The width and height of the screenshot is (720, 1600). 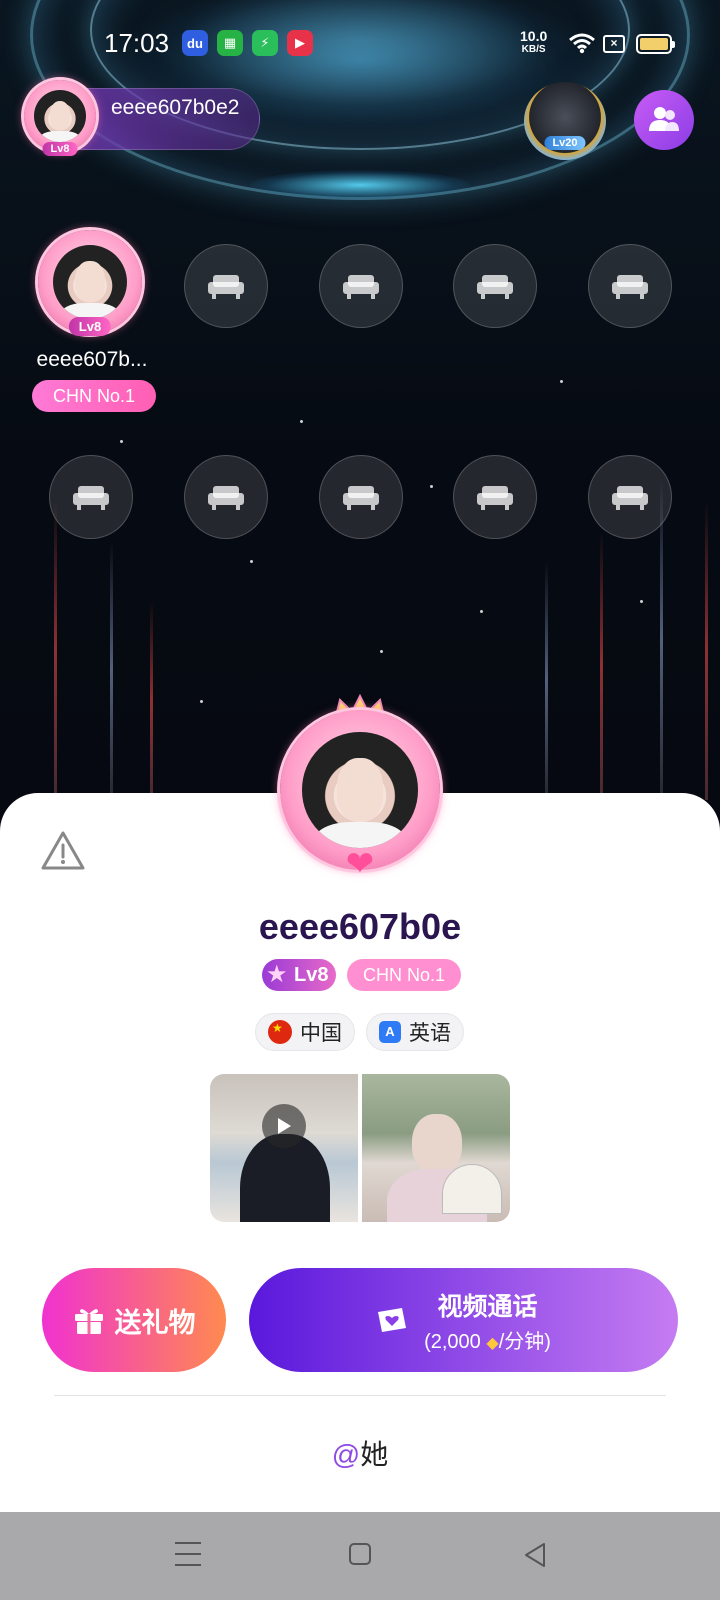 I want to click on video-app-icon: ▶, so click(x=300, y=43).